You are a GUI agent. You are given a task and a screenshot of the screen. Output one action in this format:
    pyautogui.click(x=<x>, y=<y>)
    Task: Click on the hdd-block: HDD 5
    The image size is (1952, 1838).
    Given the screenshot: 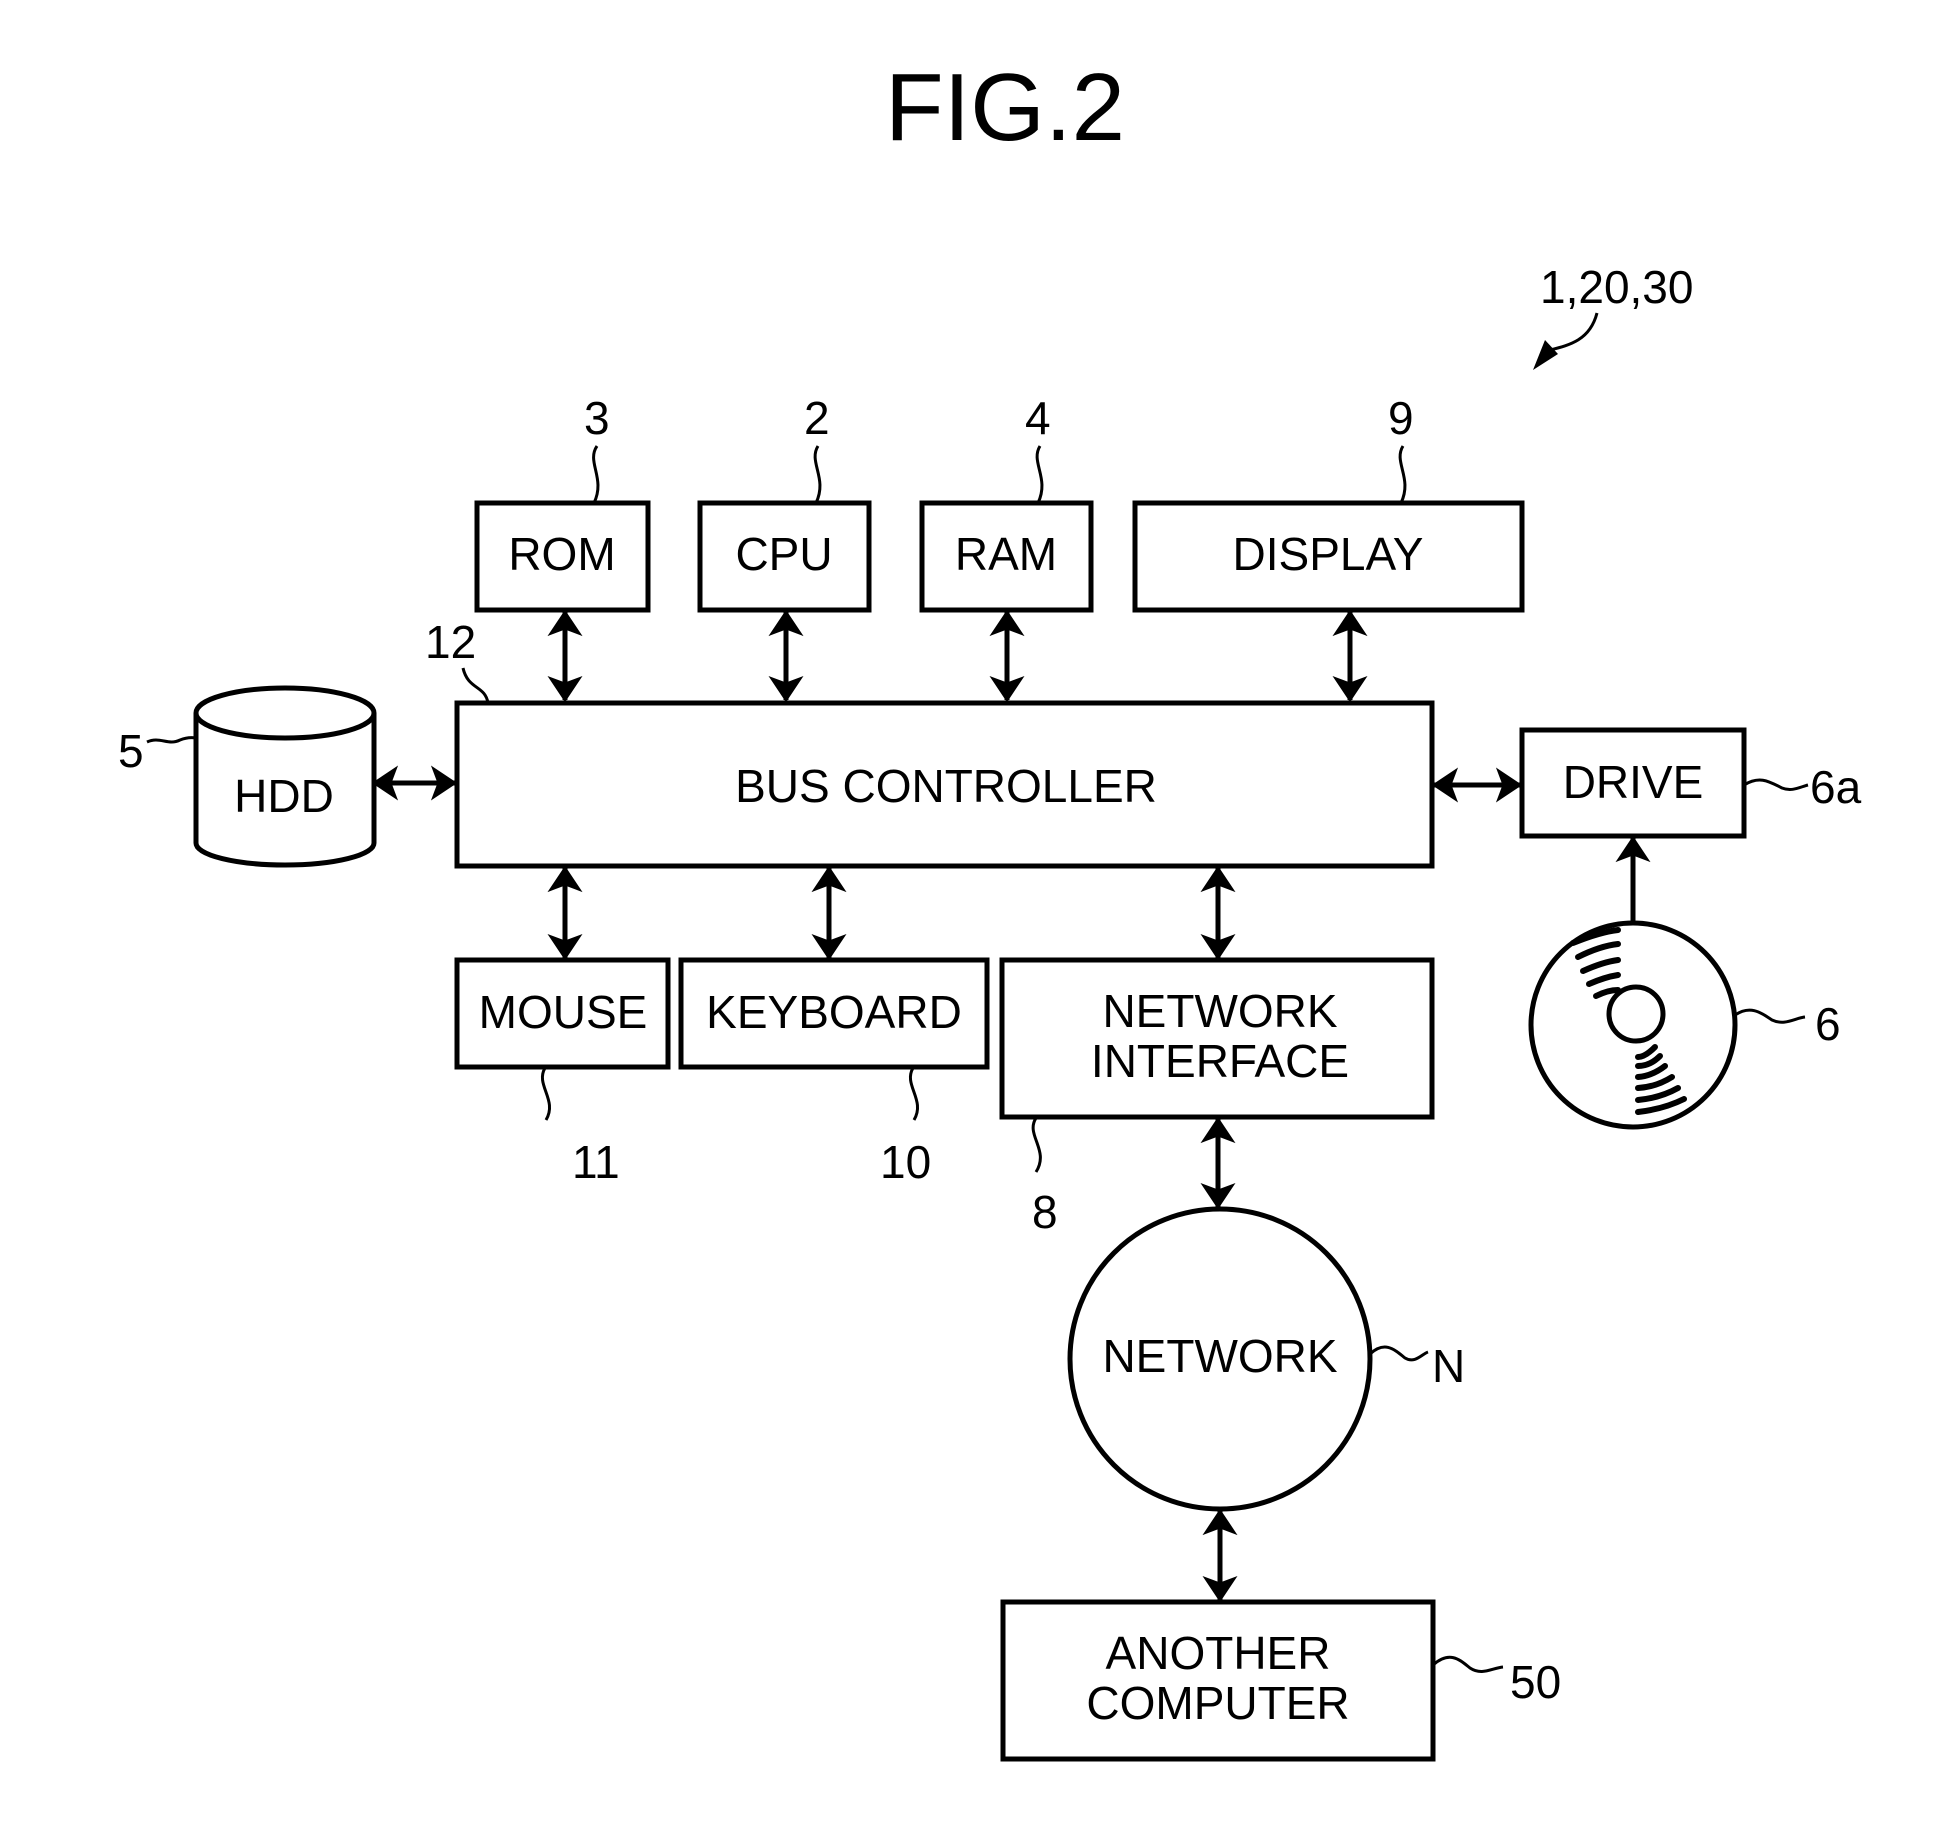 What is the action you would take?
    pyautogui.click(x=288, y=776)
    